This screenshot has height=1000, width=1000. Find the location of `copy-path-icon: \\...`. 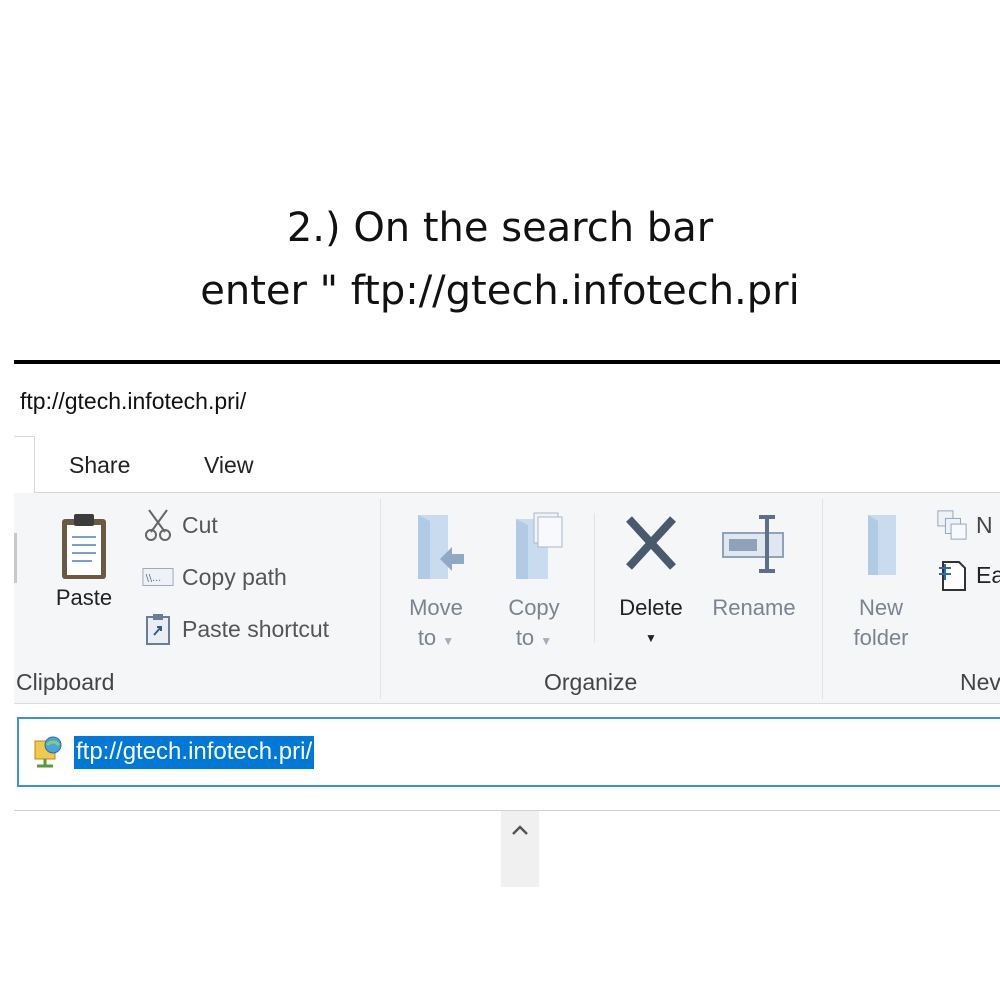

copy-path-icon: \\... is located at coordinates (158, 577).